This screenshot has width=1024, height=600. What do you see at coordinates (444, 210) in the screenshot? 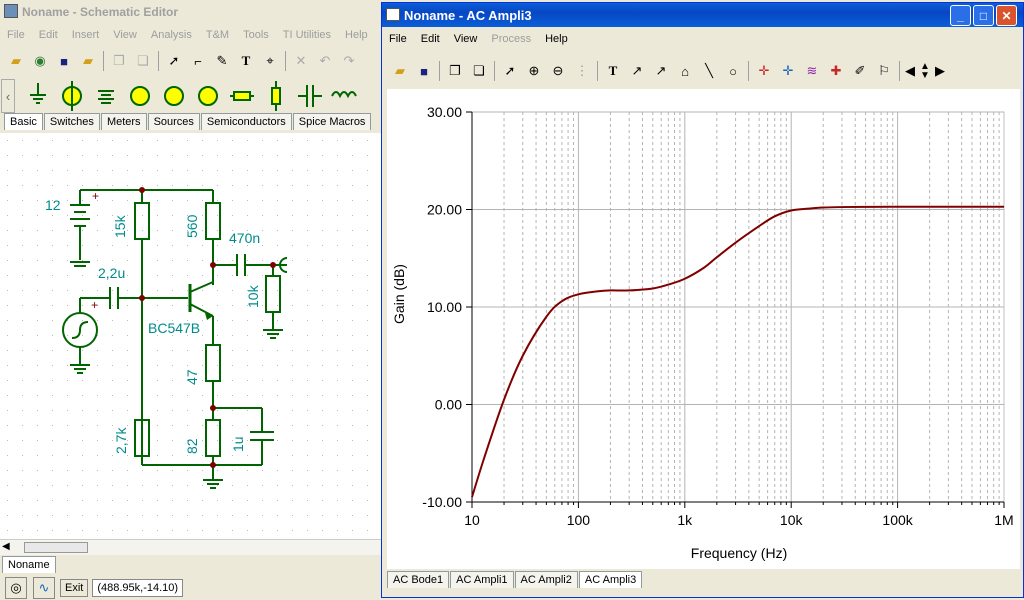
I see `y-tick-label: 20.00` at bounding box center [444, 210].